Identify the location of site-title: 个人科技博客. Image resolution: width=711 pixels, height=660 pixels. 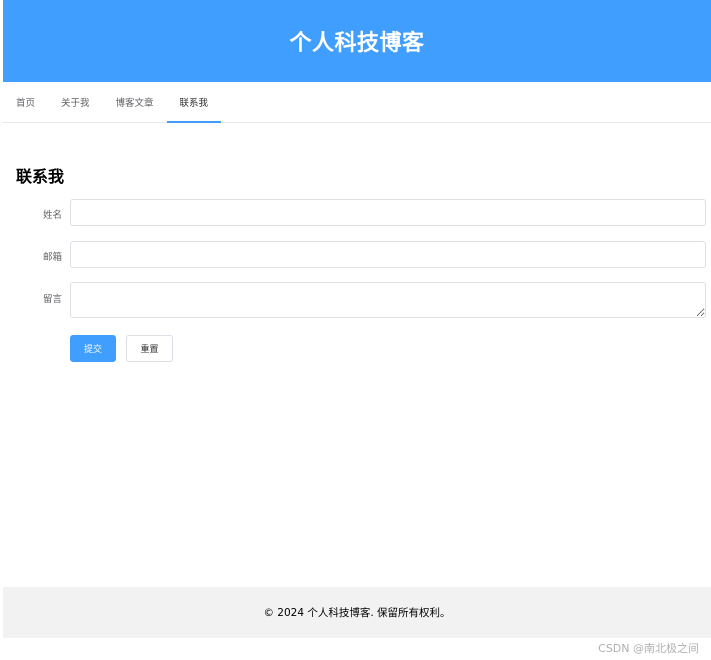
(357, 43).